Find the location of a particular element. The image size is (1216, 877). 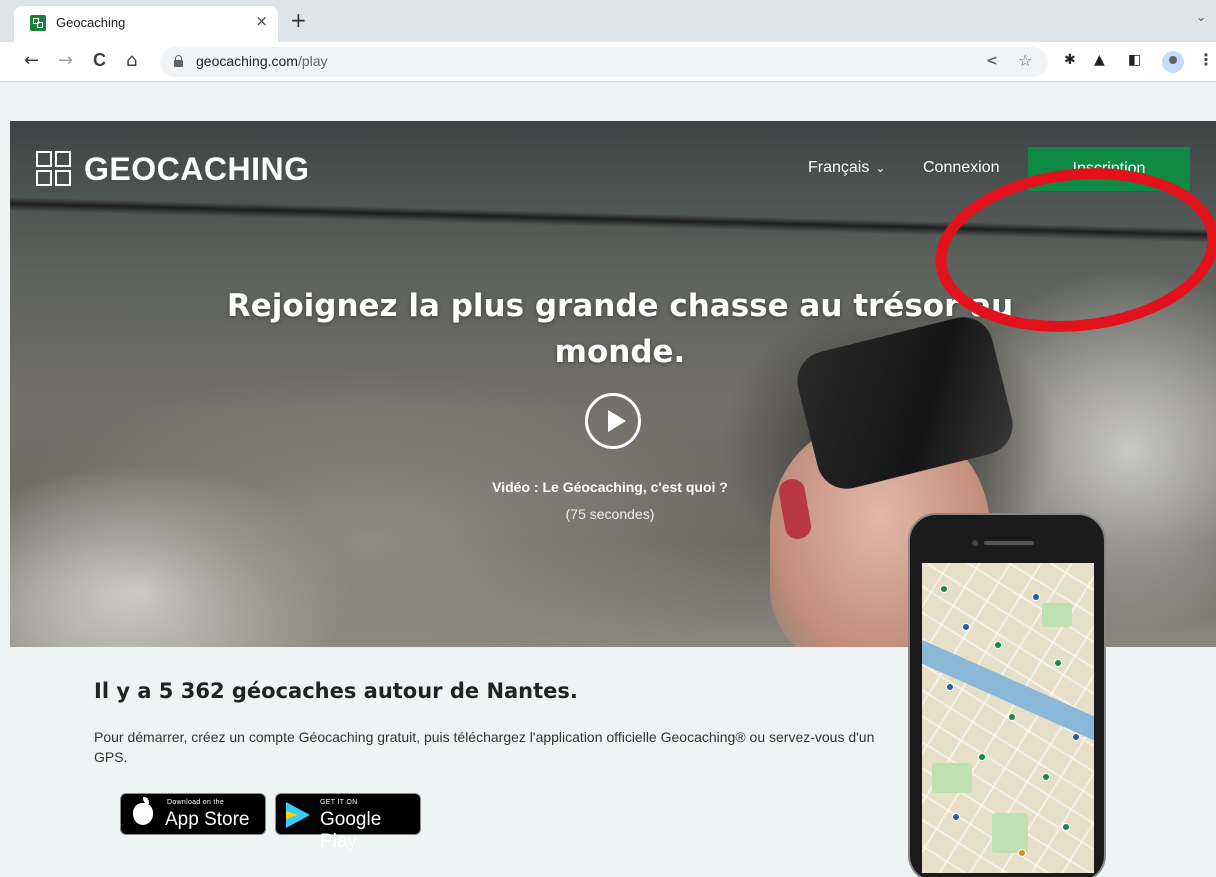

login-link: Connexion is located at coordinates (961, 168).